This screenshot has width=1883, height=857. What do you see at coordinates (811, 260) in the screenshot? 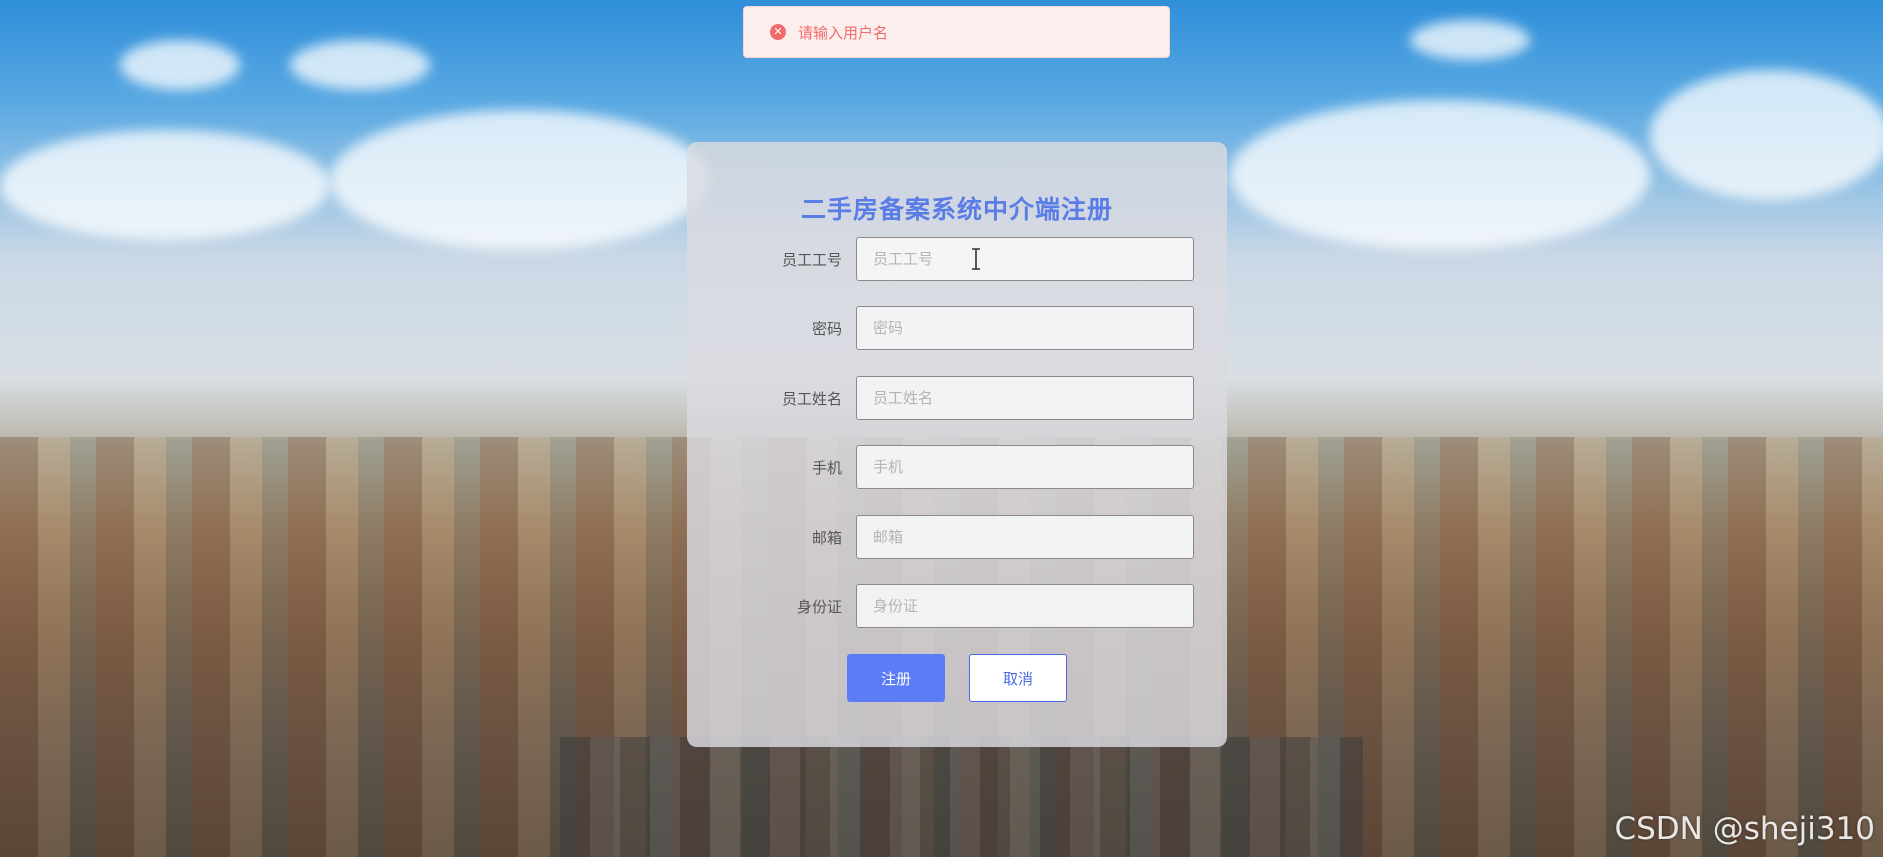
I see `employee-id-label: 员工工号` at bounding box center [811, 260].